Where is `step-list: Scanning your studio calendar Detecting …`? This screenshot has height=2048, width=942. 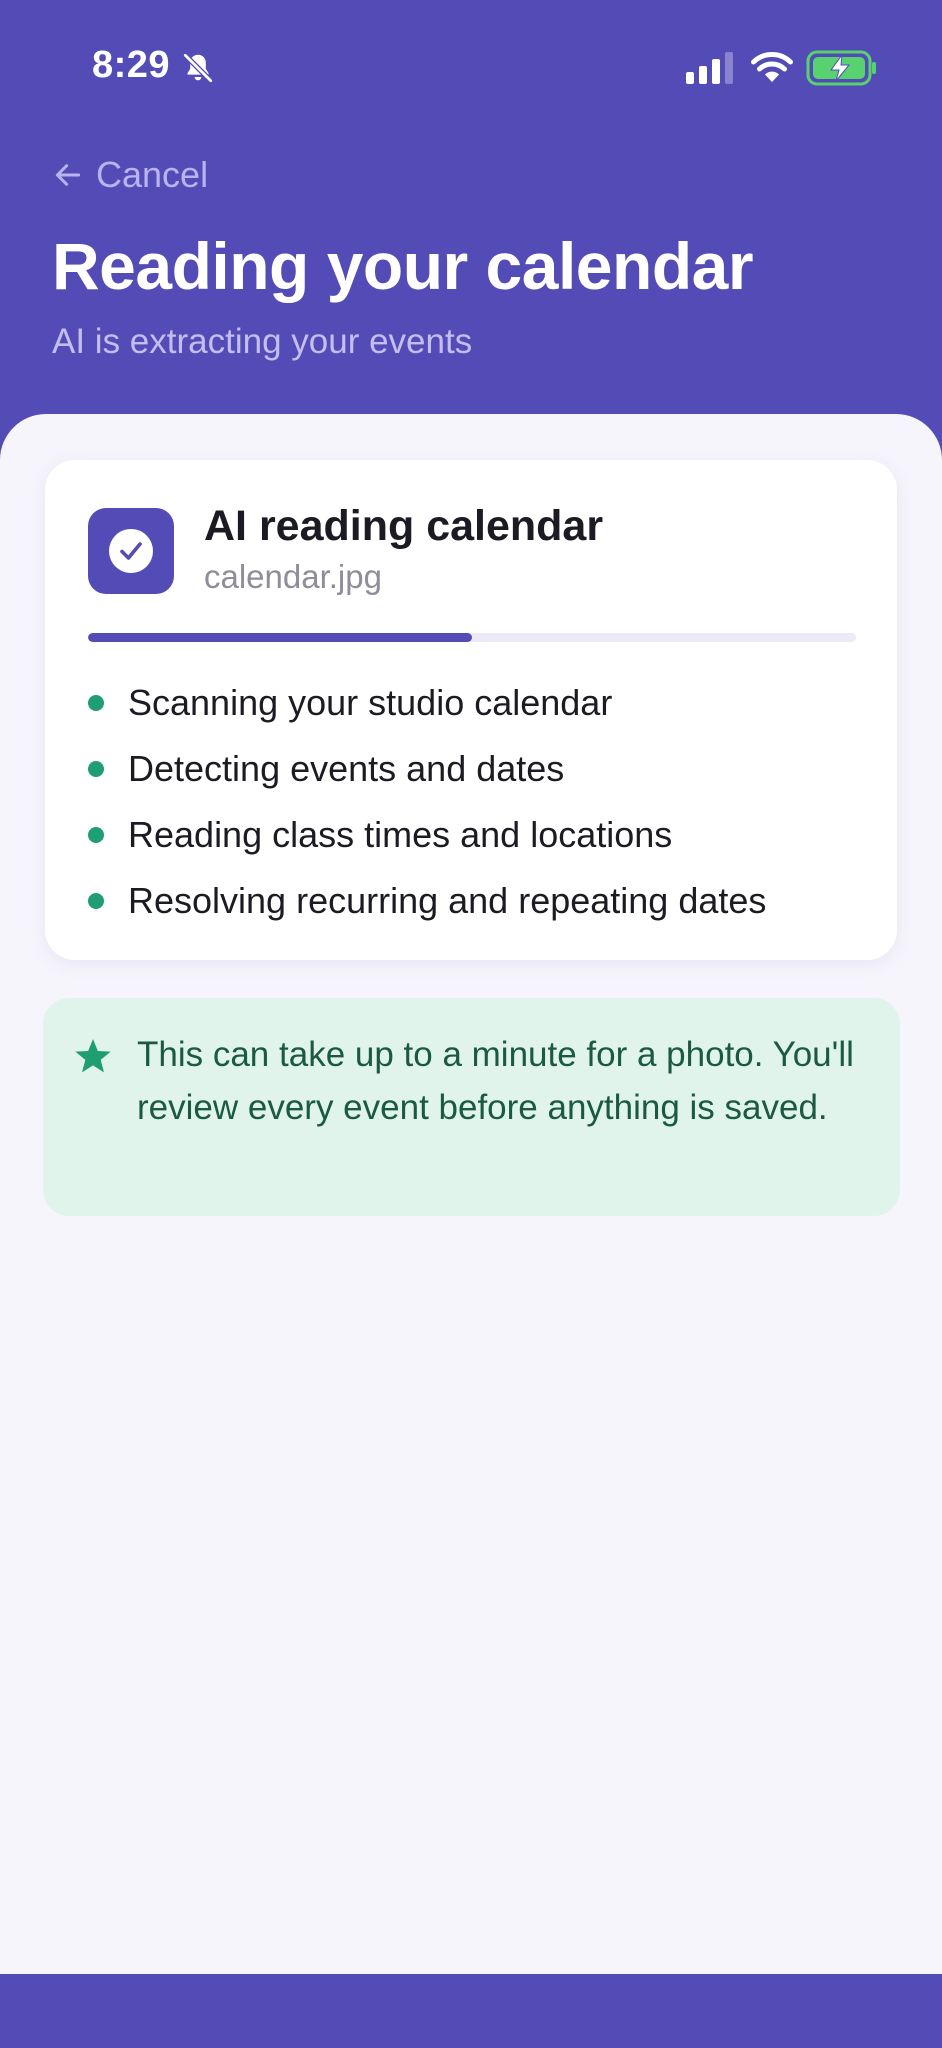
step-list: Scanning your studio calendar Detecting … is located at coordinates (478, 802).